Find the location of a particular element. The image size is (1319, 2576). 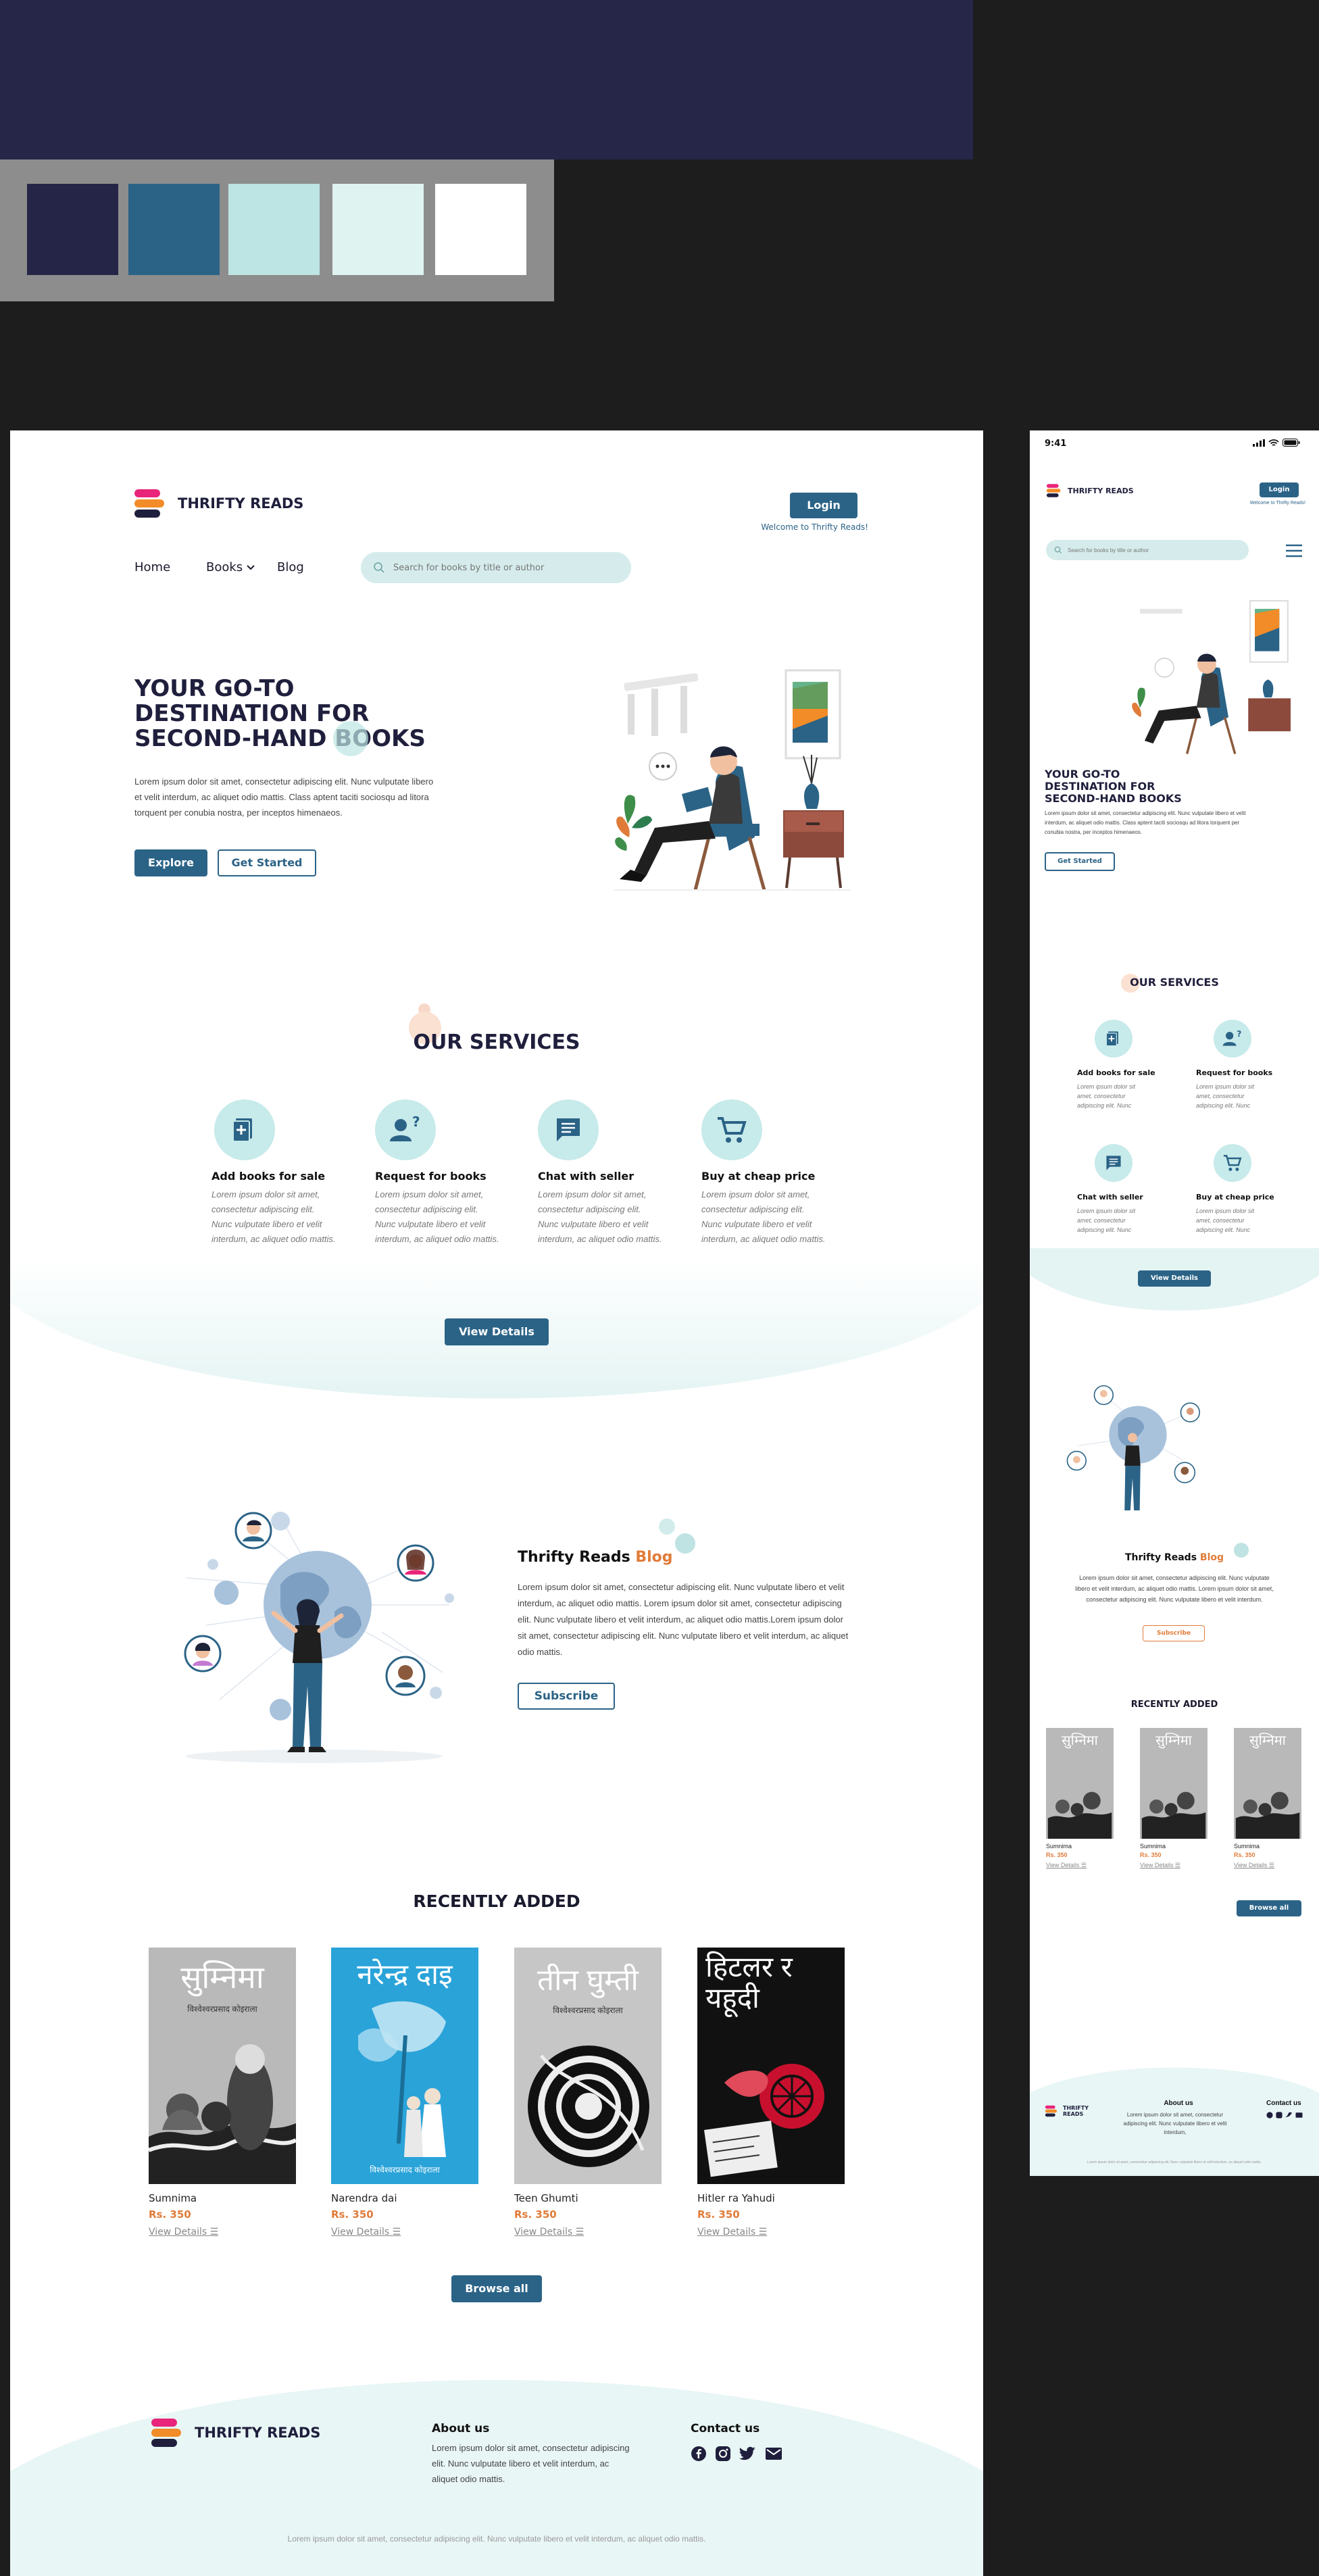

swatch-light-mint is located at coordinates (378, 230).